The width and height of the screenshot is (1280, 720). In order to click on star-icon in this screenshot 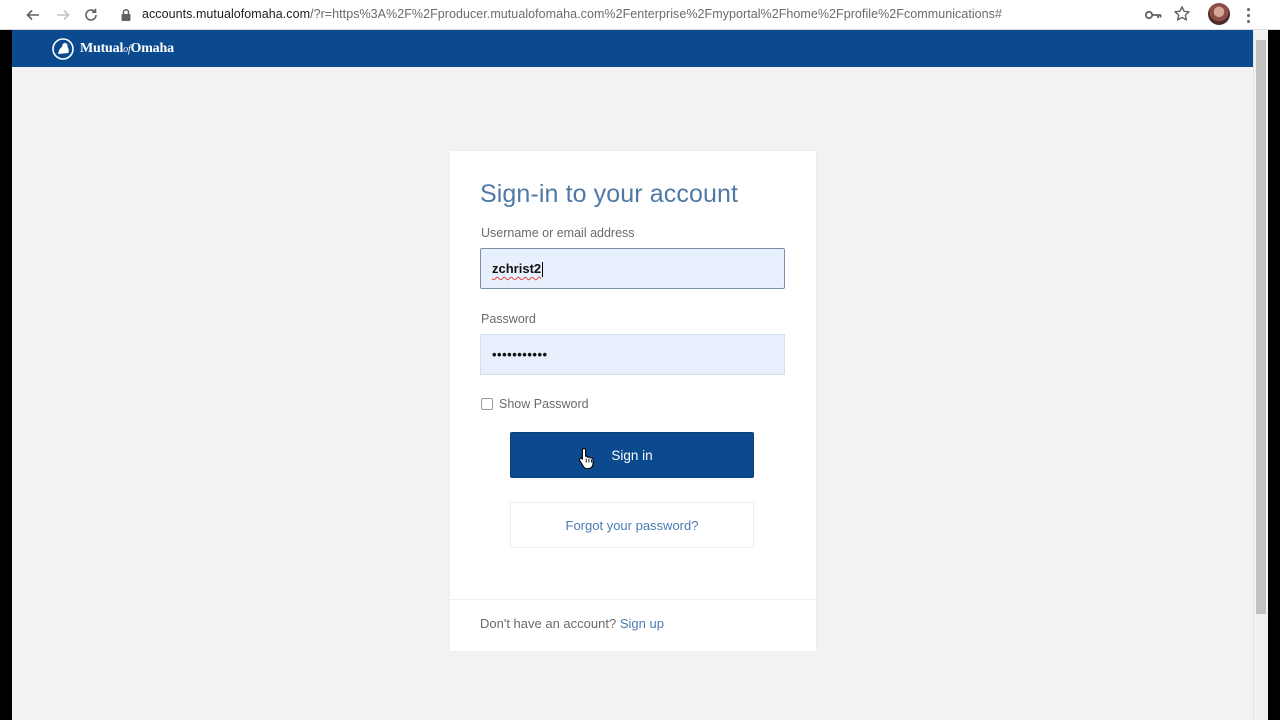, I will do `click(1182, 14)`.